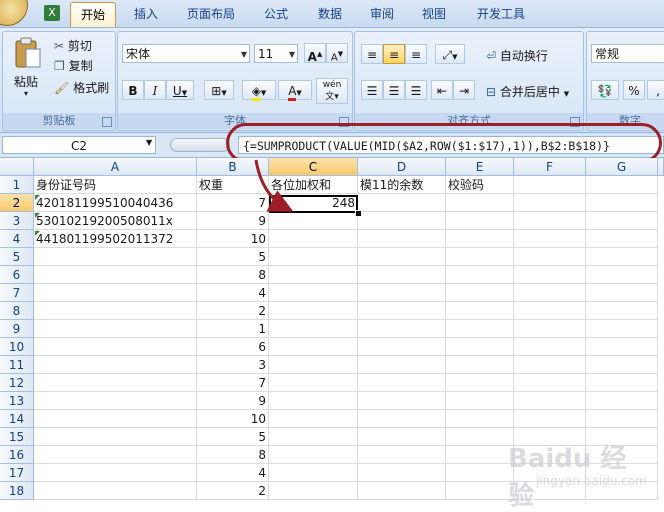 The height and width of the screenshot is (512, 664). What do you see at coordinates (480, 383) in the screenshot?
I see `cell-e12` at bounding box center [480, 383].